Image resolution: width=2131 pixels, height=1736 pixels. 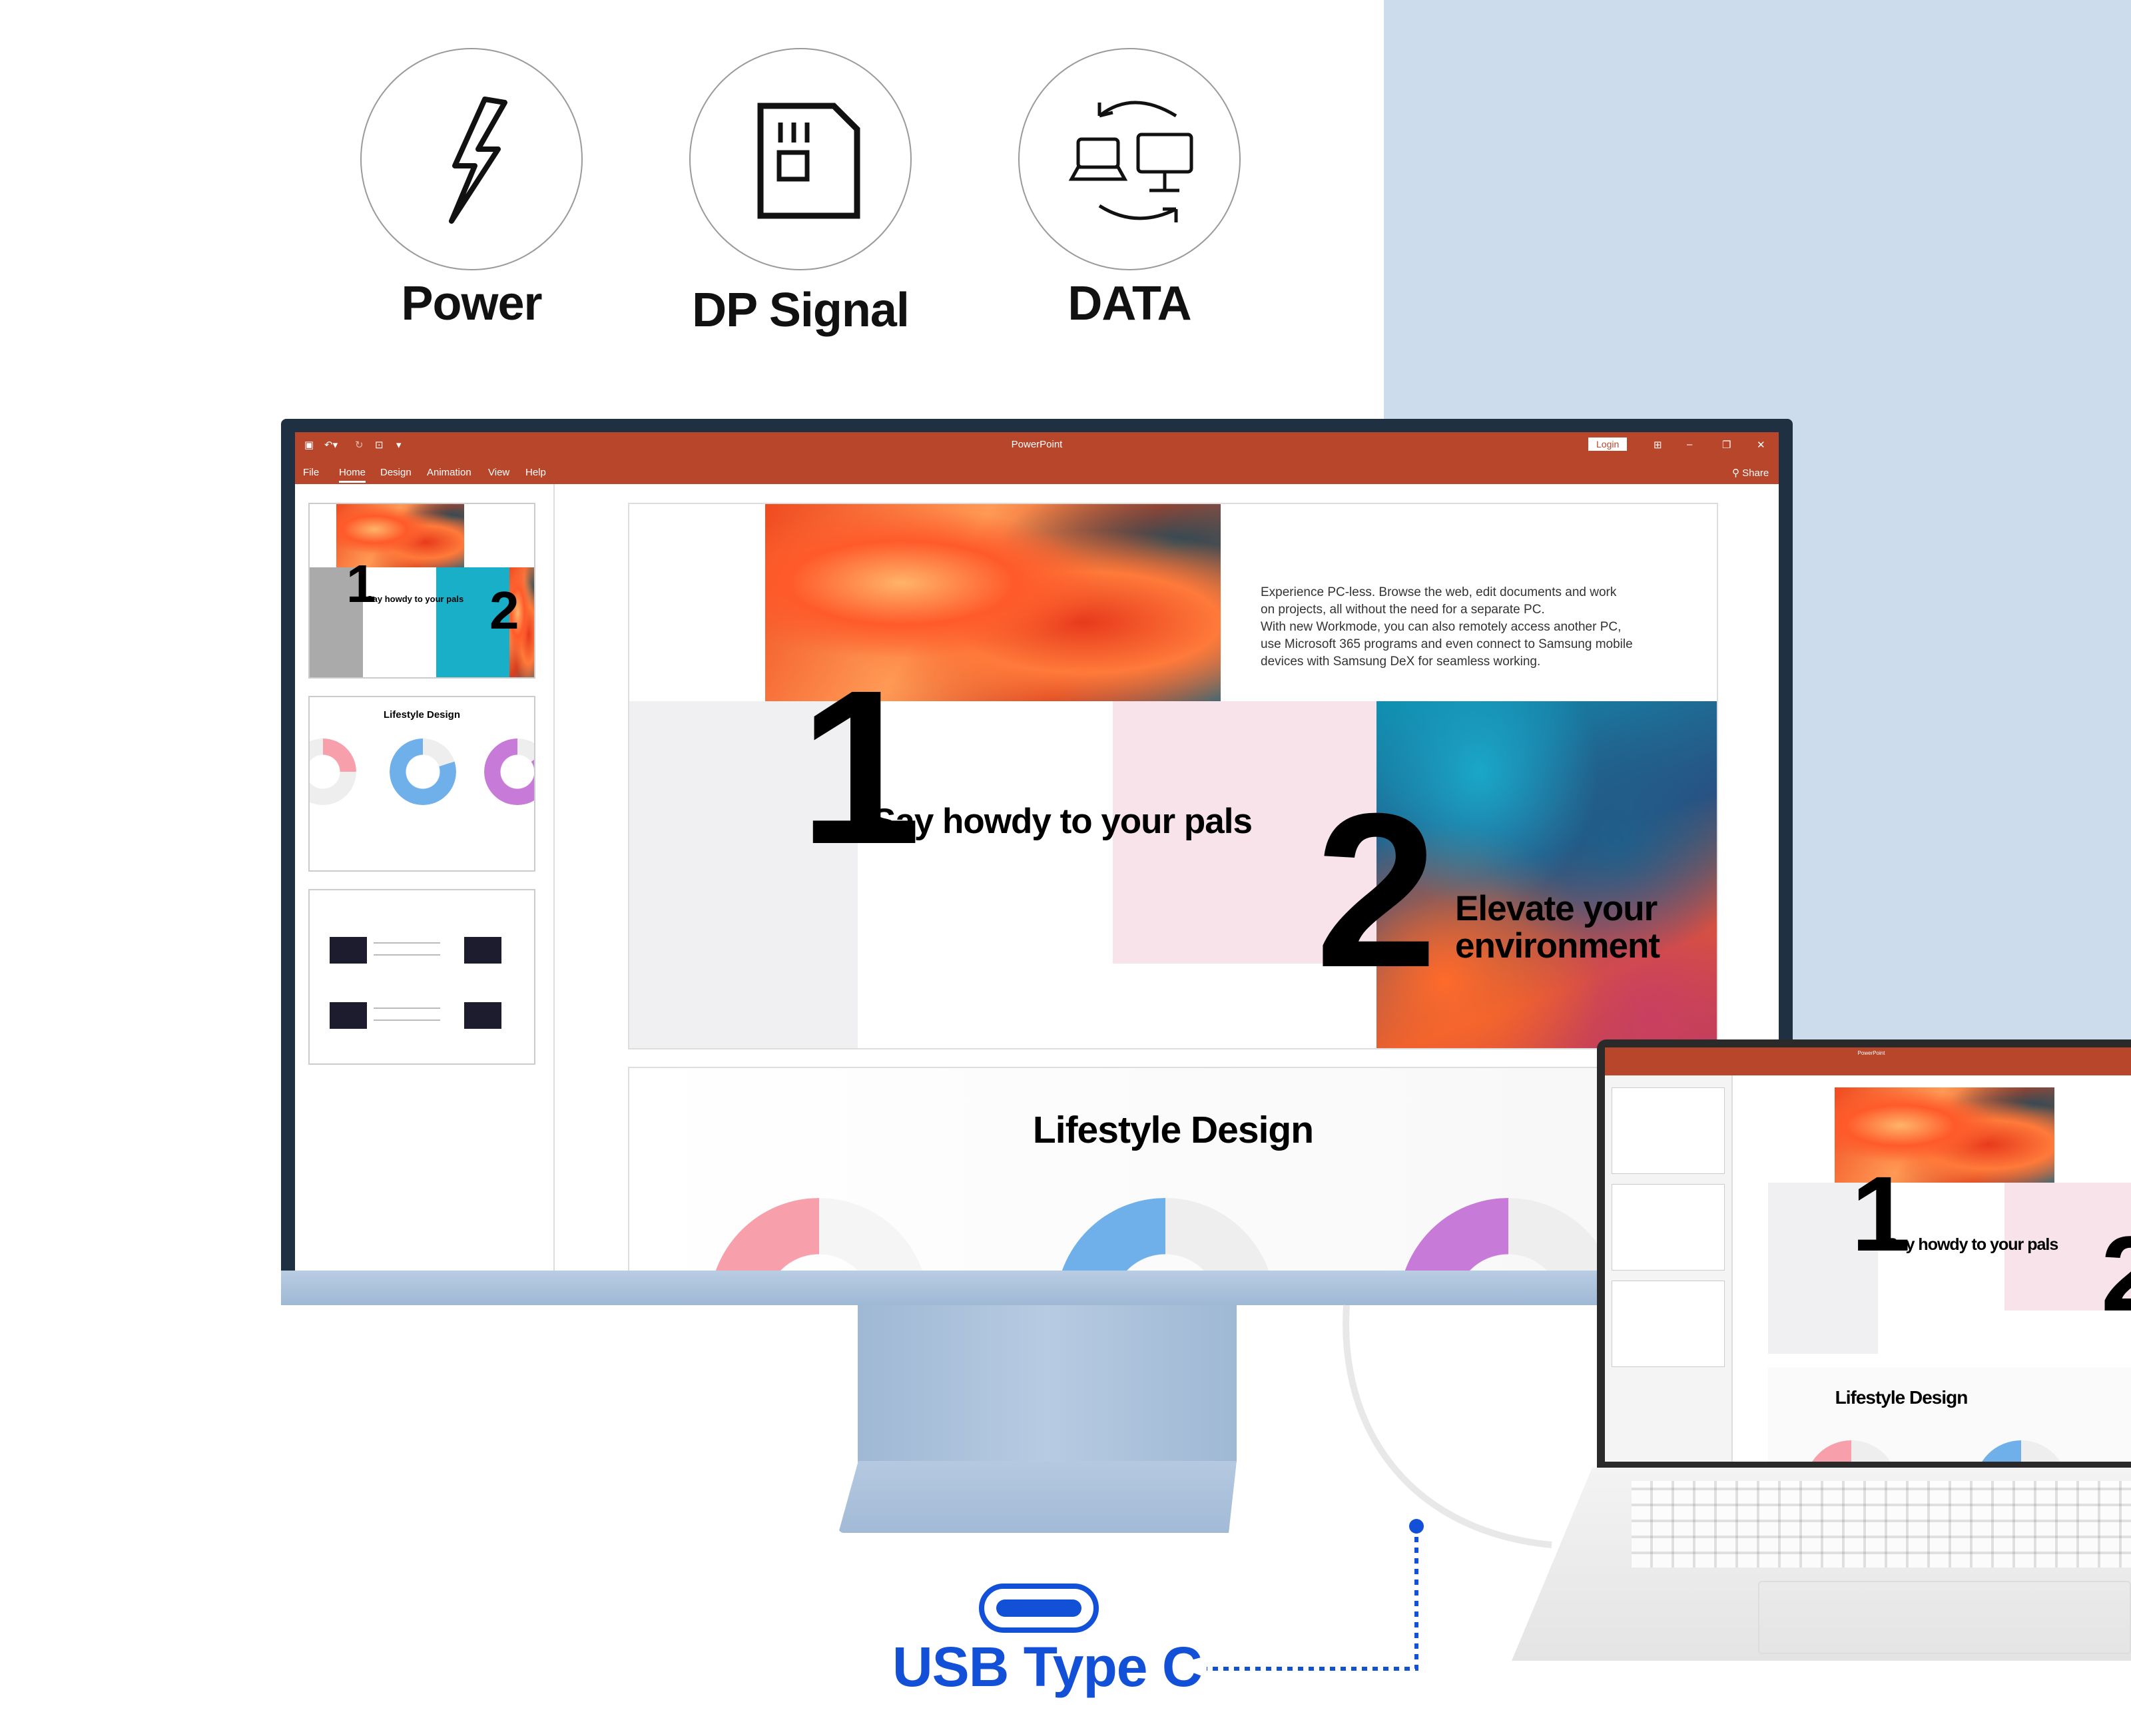 What do you see at coordinates (1039, 1608) in the screenshot?
I see `usb-c-port-icon` at bounding box center [1039, 1608].